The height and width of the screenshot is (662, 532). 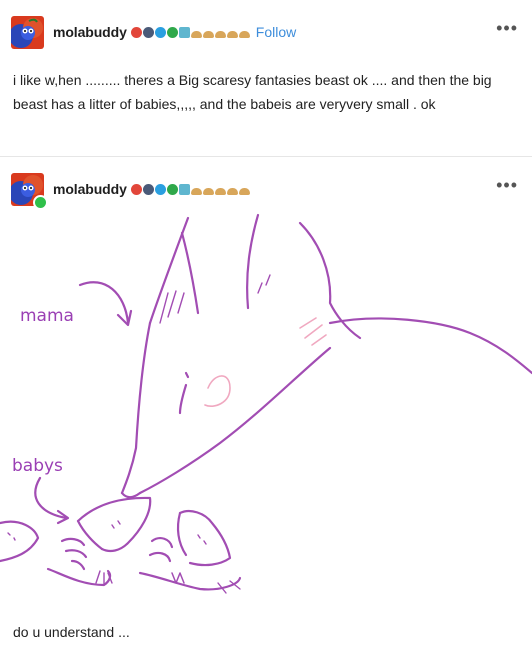 What do you see at coordinates (37, 466) in the screenshot?
I see `label-babys: babys` at bounding box center [37, 466].